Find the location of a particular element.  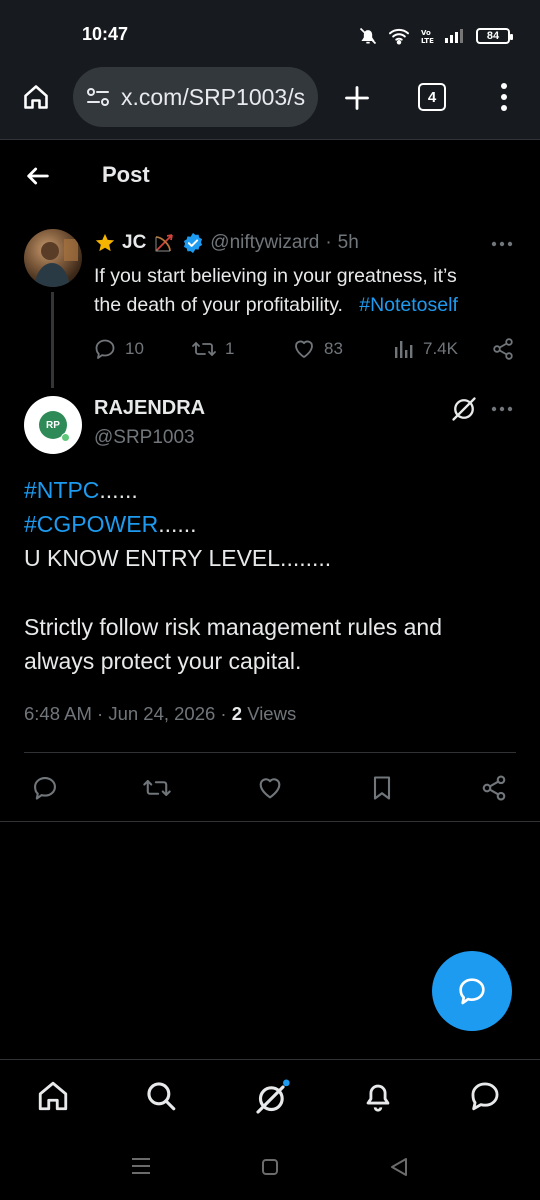

star-icon is located at coordinates (105, 243).